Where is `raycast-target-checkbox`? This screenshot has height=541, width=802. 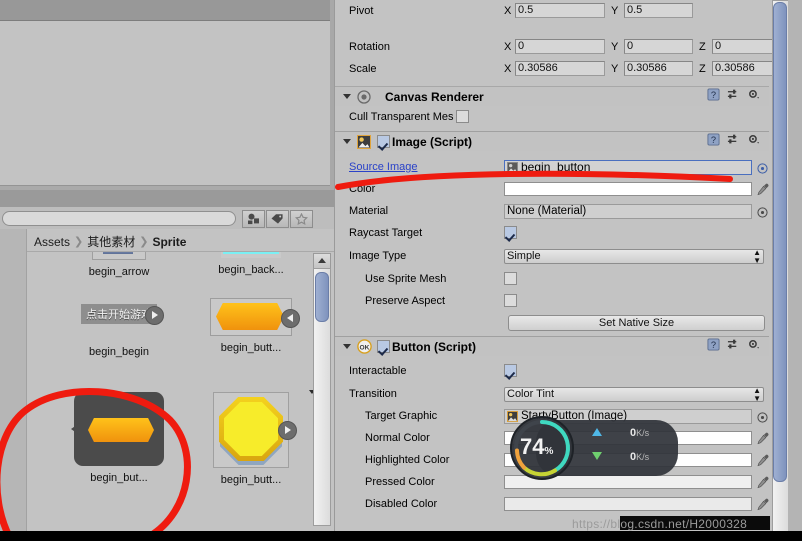
raycast-target-checkbox is located at coordinates (510, 232).